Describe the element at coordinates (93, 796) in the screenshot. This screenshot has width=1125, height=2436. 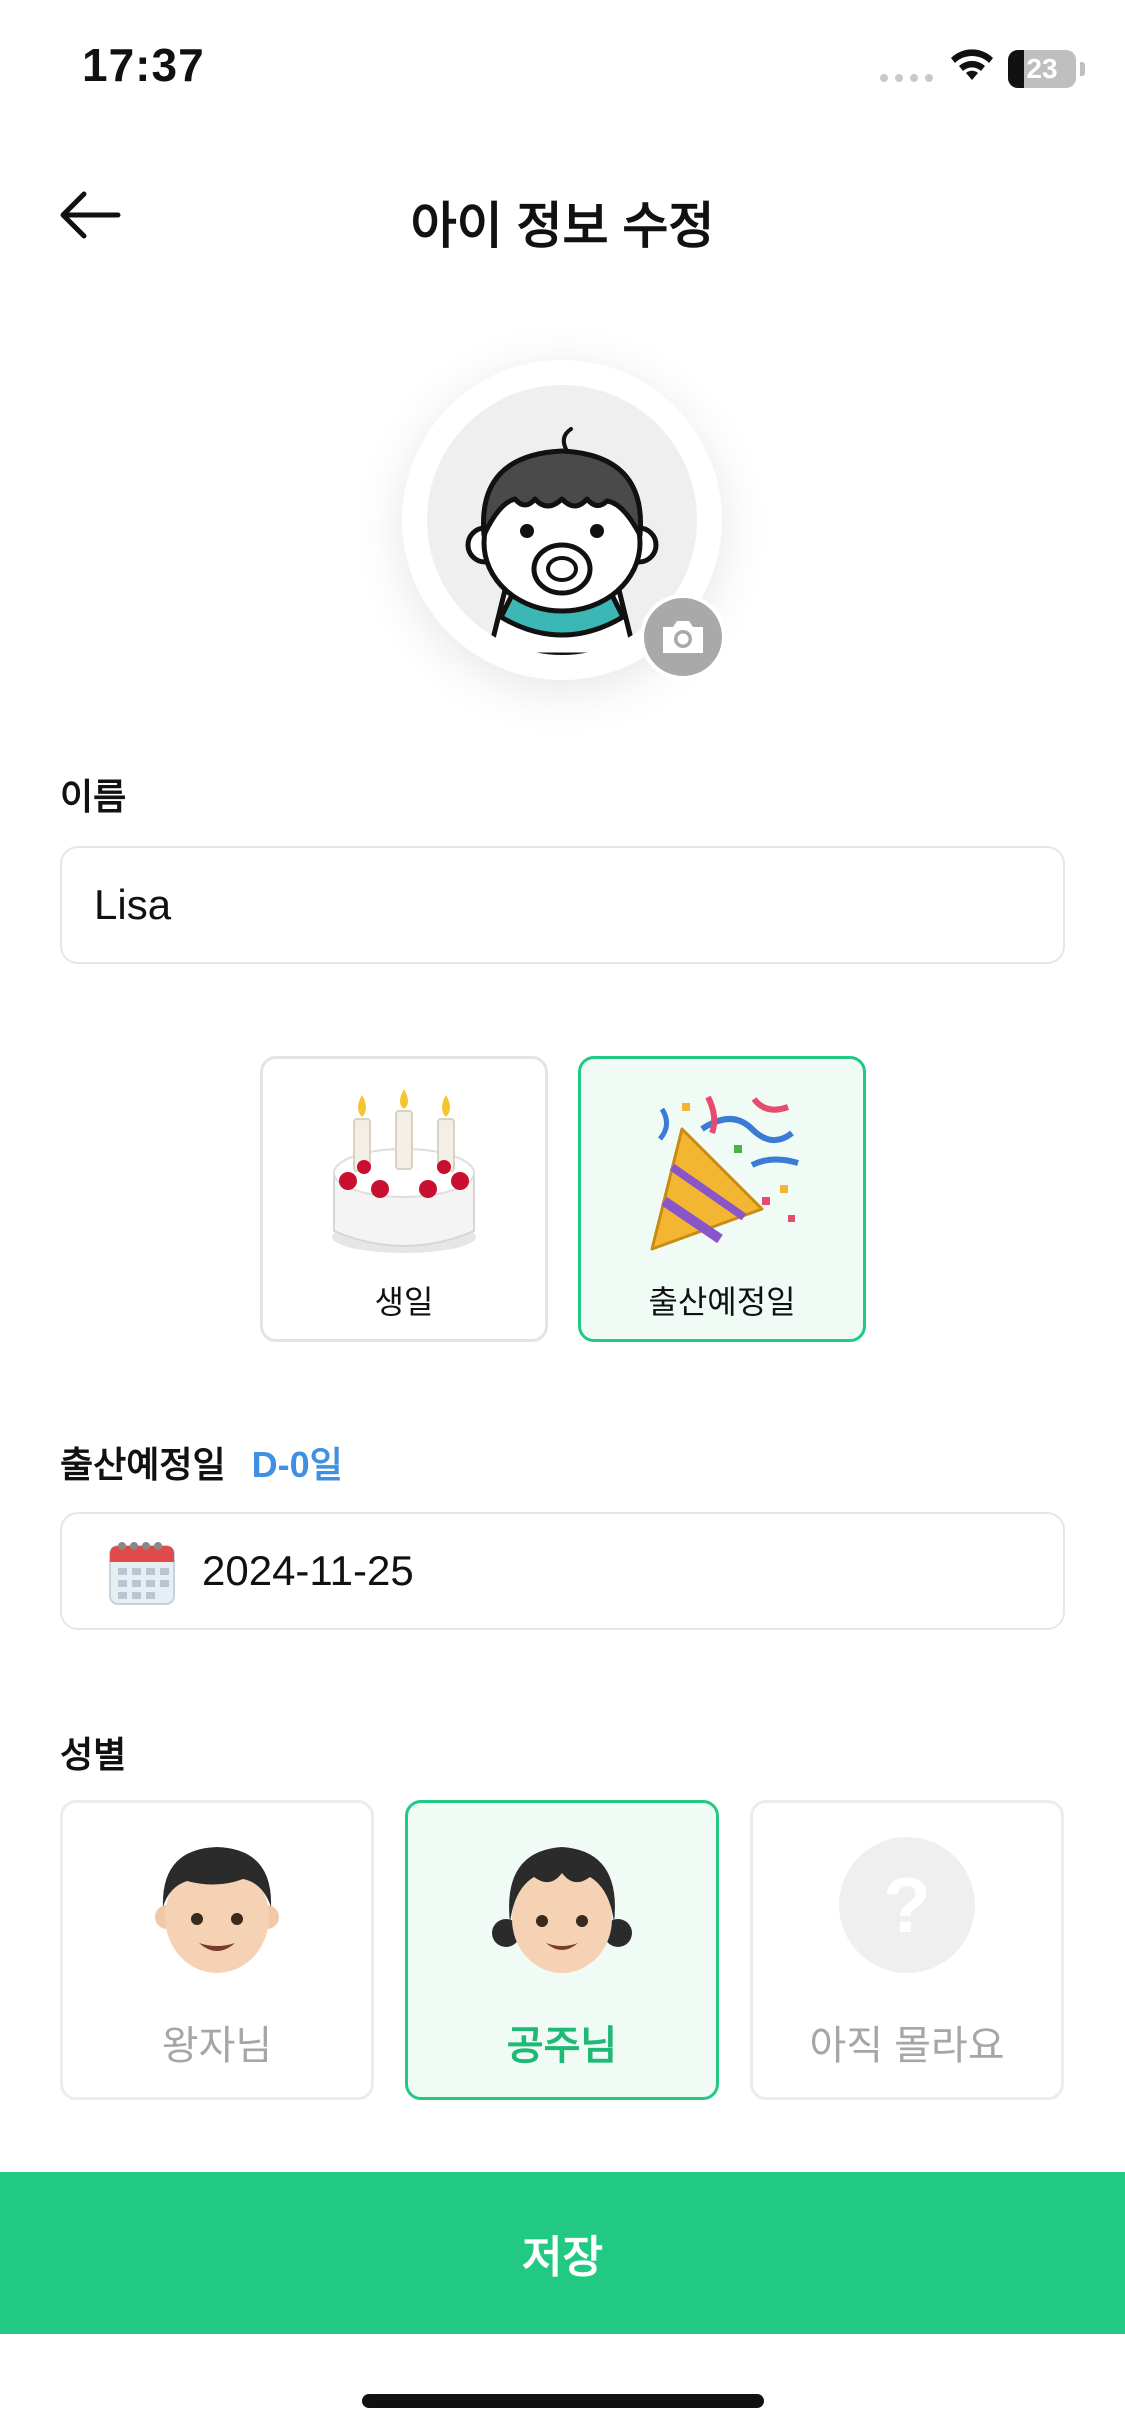
I see `name-label: 이름` at that location.